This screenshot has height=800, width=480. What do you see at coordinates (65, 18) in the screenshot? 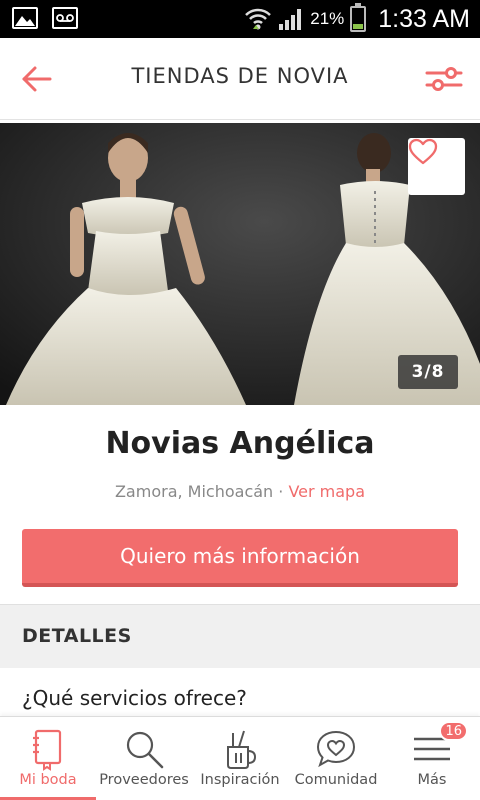
I see `voicemail-icon` at bounding box center [65, 18].